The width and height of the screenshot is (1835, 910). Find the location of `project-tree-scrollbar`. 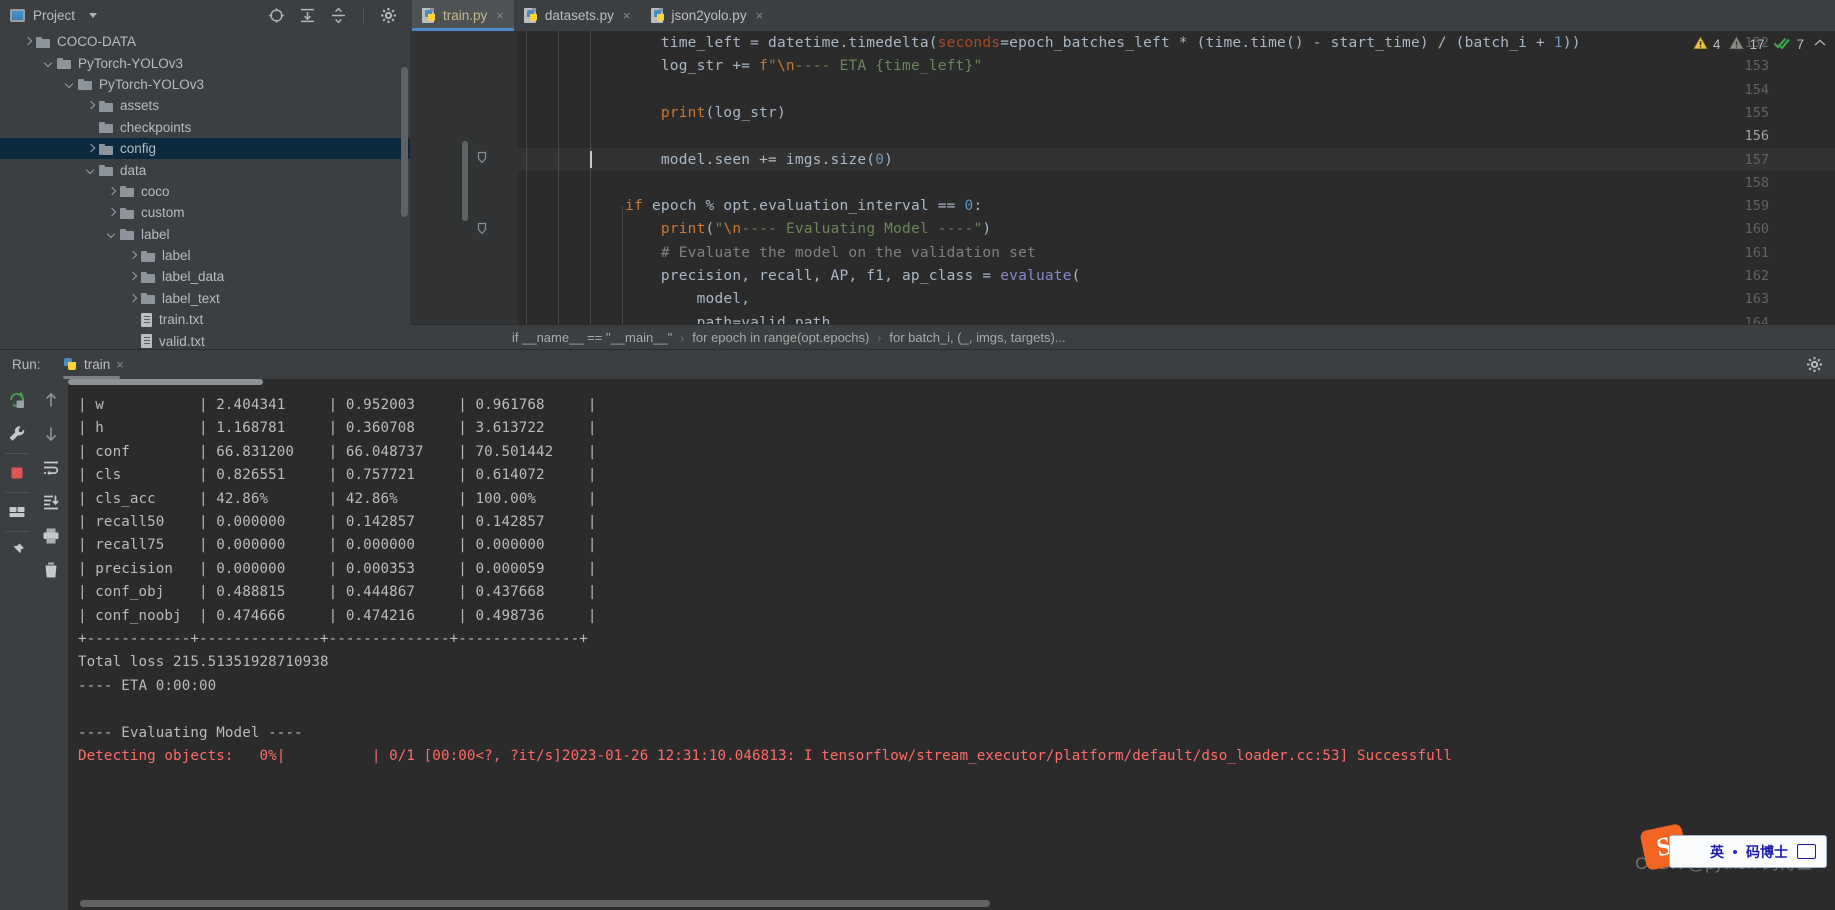

project-tree-scrollbar is located at coordinates (404, 142).